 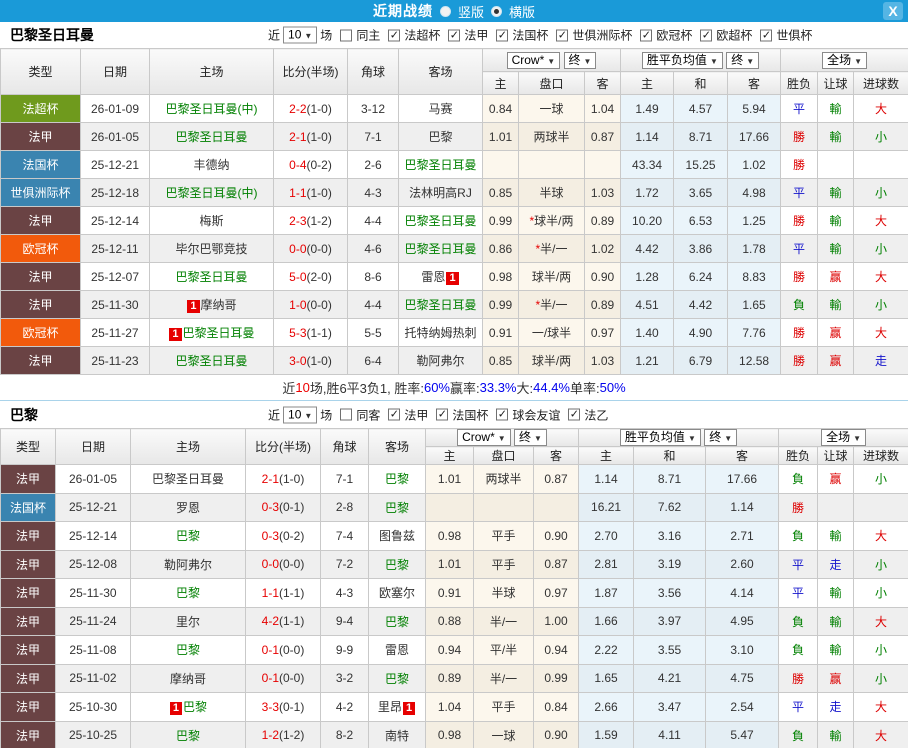 I want to click on avg-draw-cell: 3.55, so click(x=670, y=650).